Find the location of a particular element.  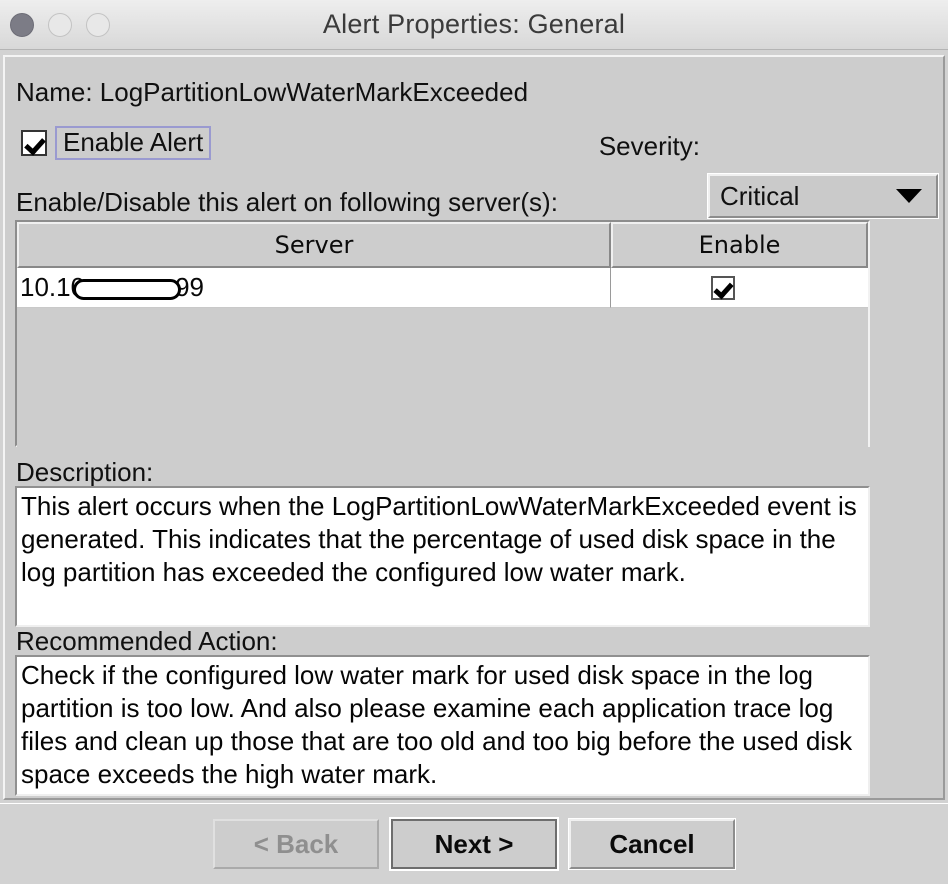

server-table-header: Server Enable is located at coordinates (442, 245).